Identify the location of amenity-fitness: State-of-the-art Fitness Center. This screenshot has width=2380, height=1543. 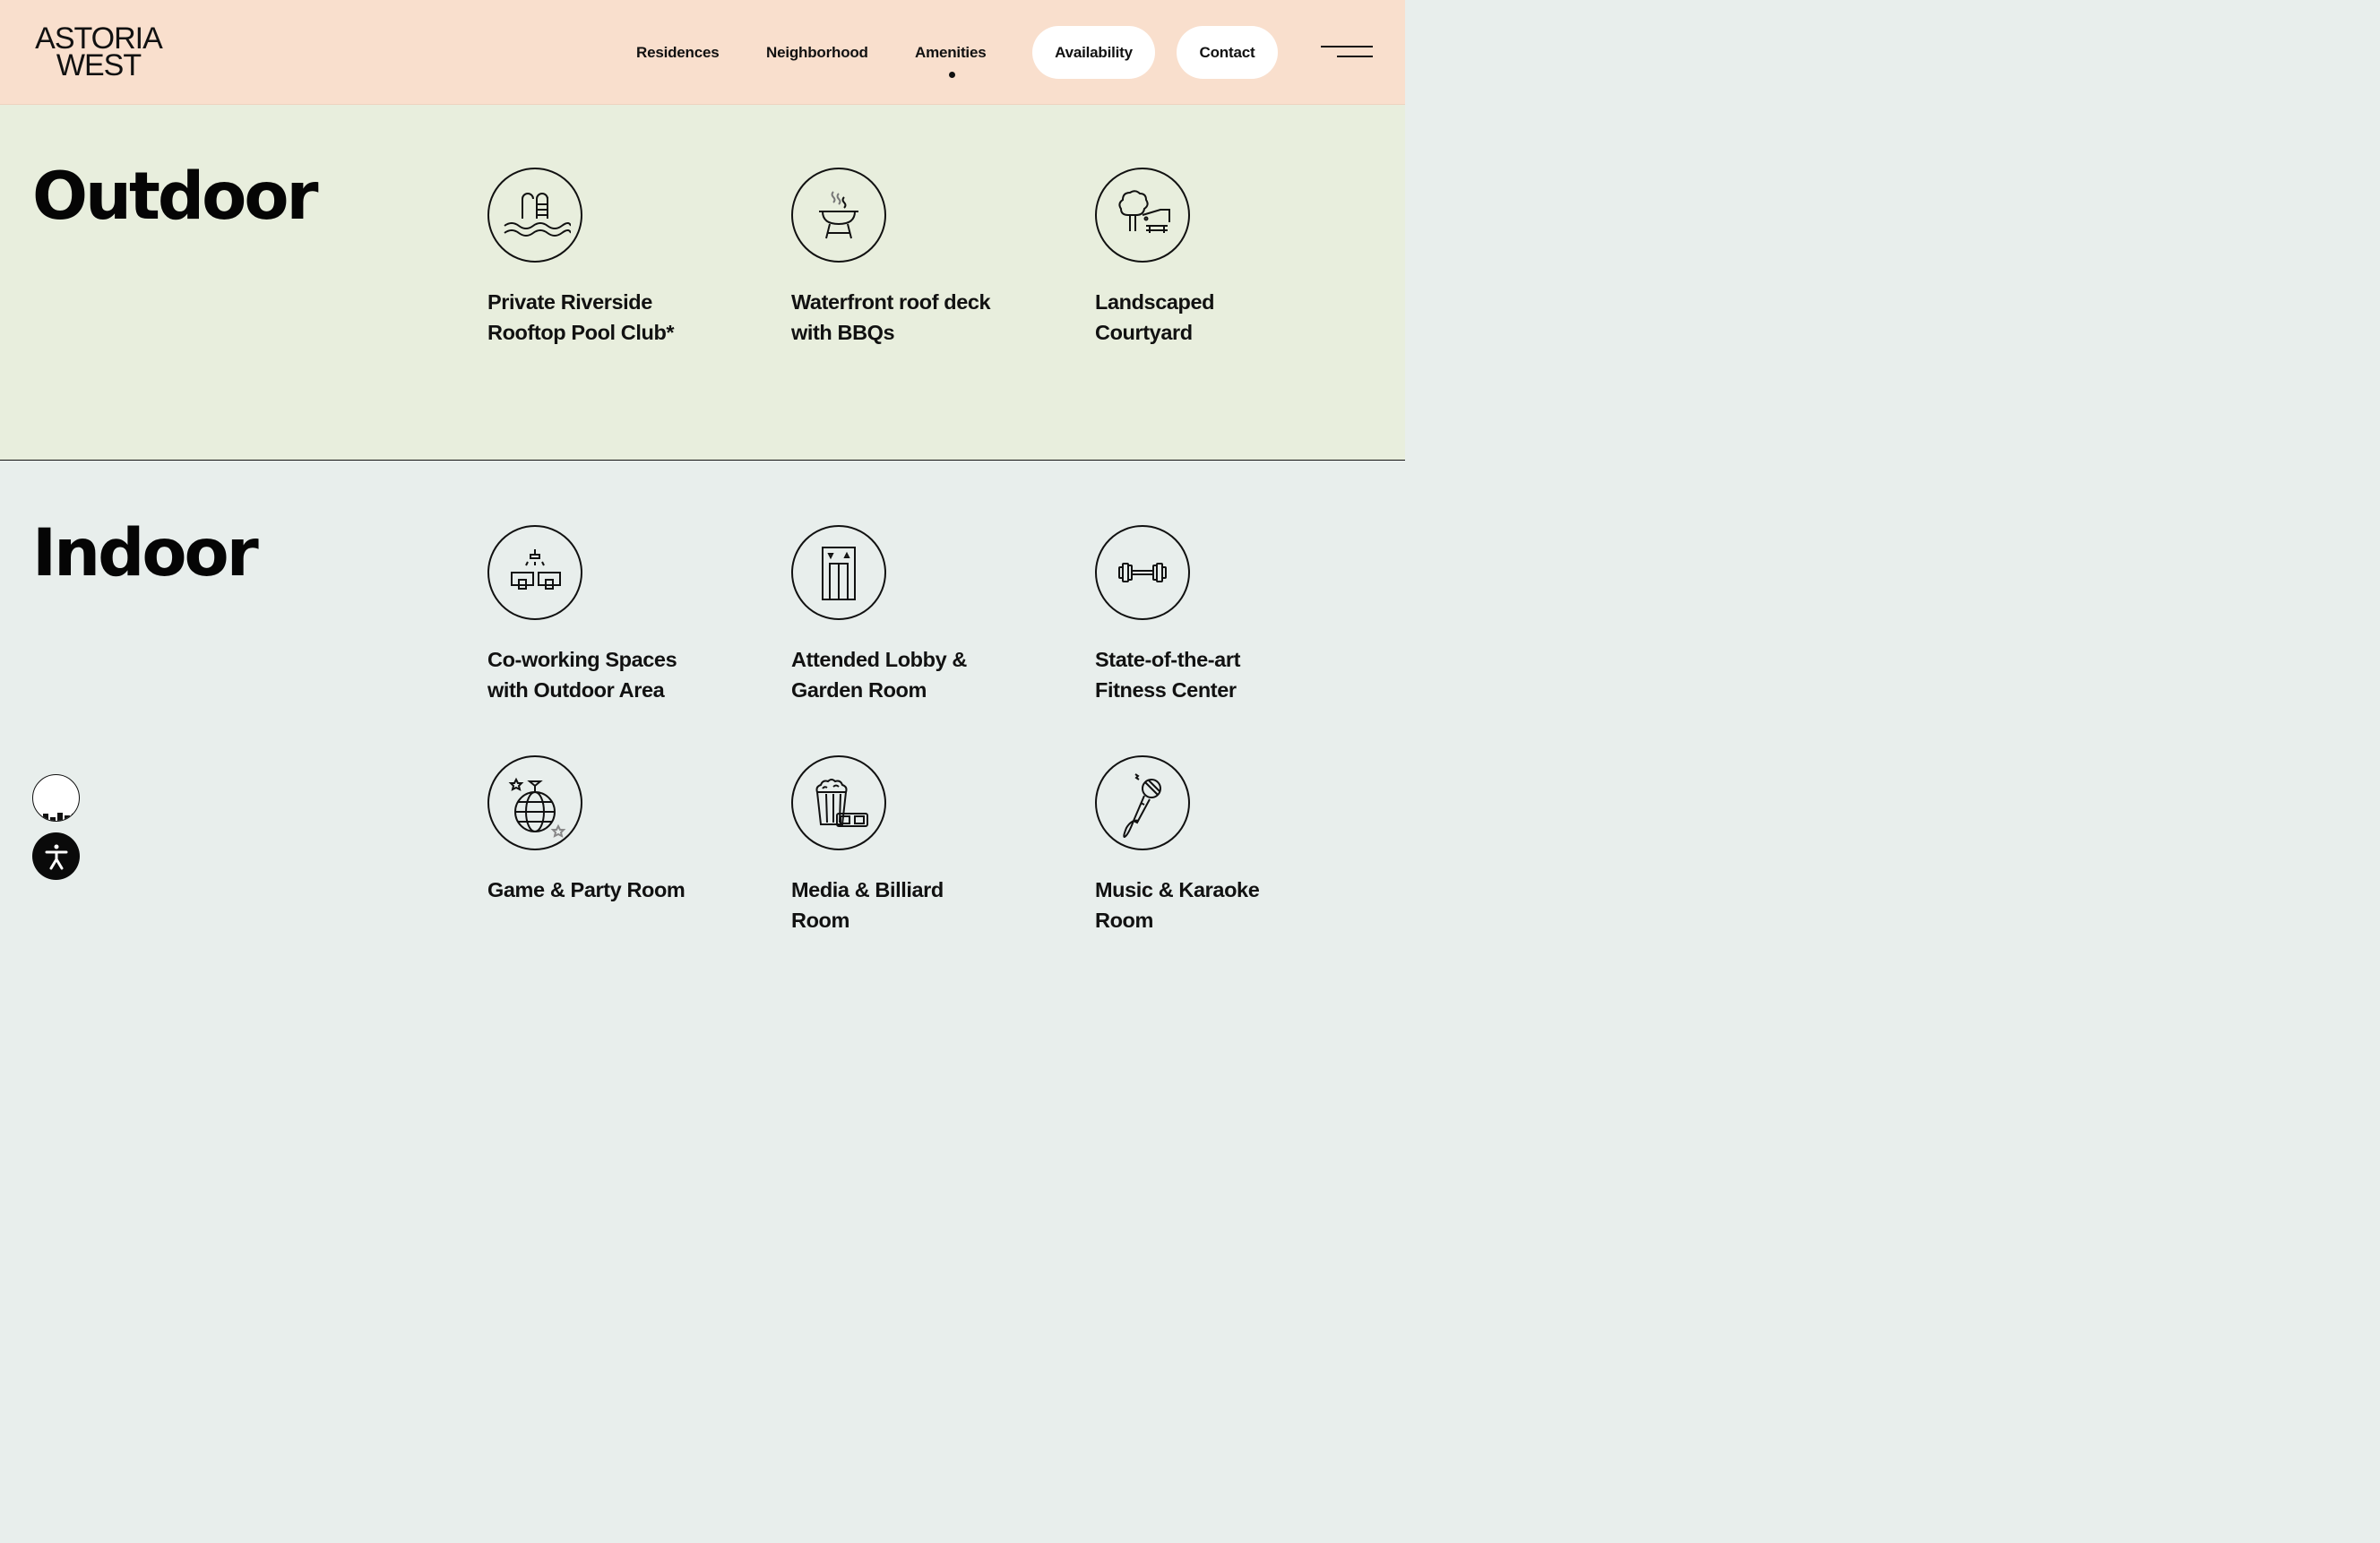
(1203, 615).